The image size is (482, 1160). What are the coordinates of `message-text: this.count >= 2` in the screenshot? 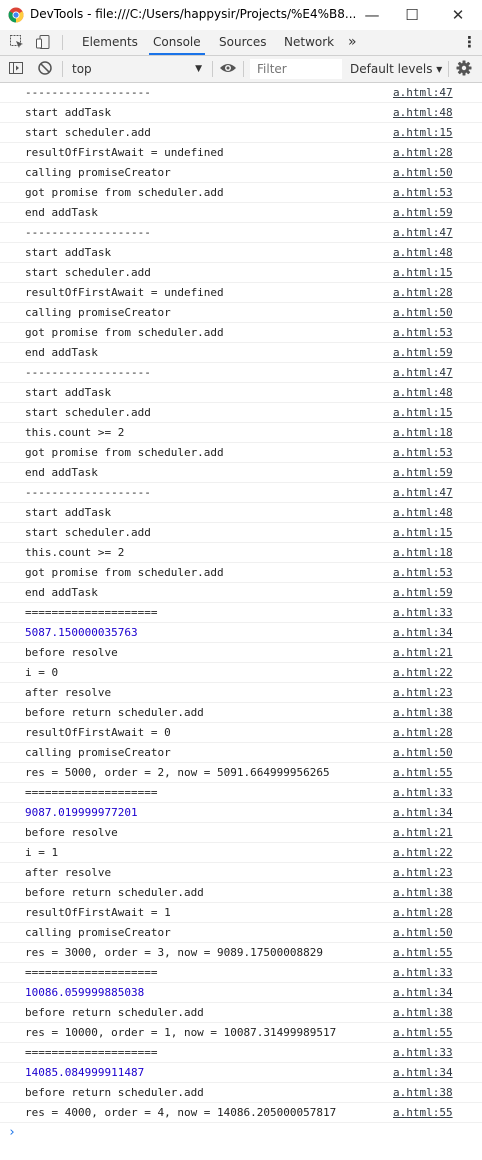 It's located at (75, 552).